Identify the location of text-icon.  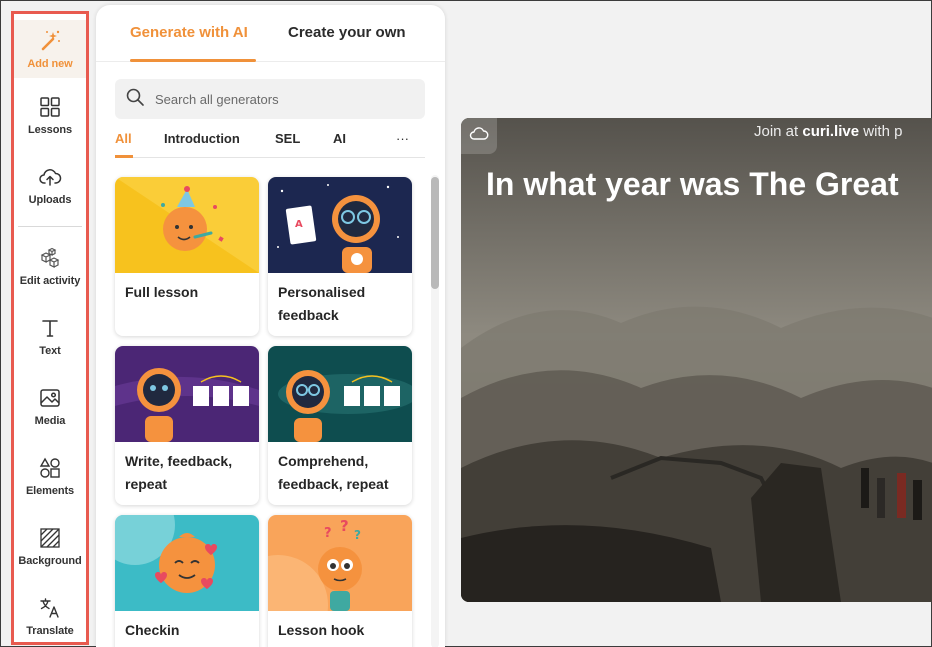
(50, 328).